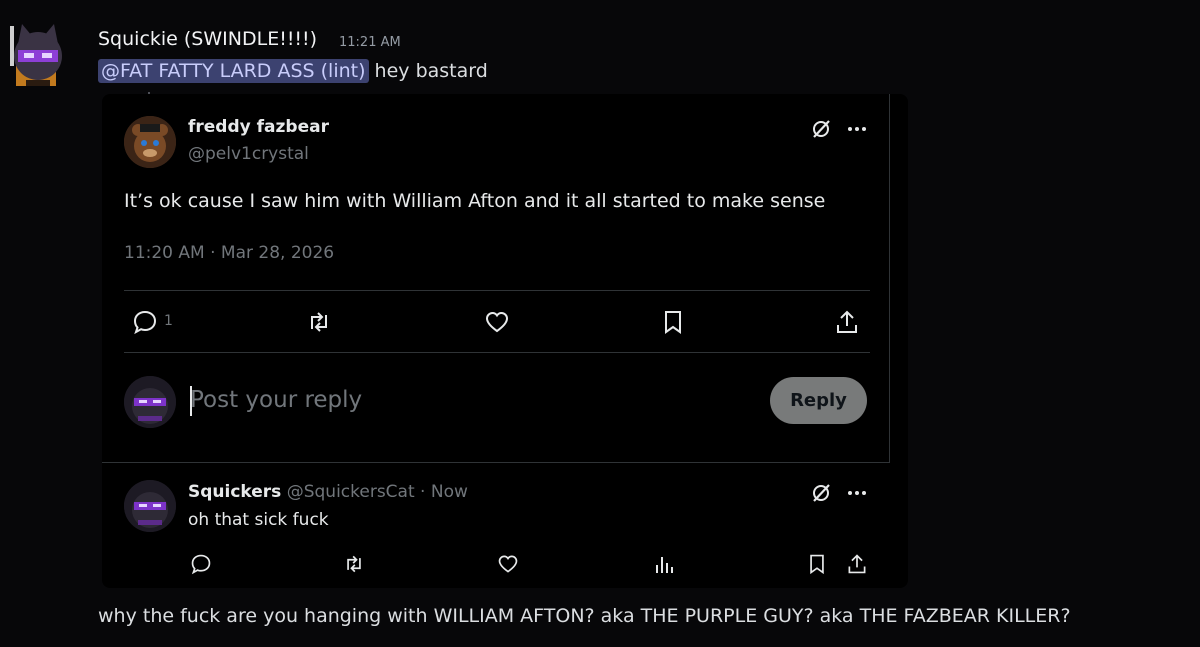  What do you see at coordinates (428, 71) in the screenshot?
I see `message-text: hey bastard` at bounding box center [428, 71].